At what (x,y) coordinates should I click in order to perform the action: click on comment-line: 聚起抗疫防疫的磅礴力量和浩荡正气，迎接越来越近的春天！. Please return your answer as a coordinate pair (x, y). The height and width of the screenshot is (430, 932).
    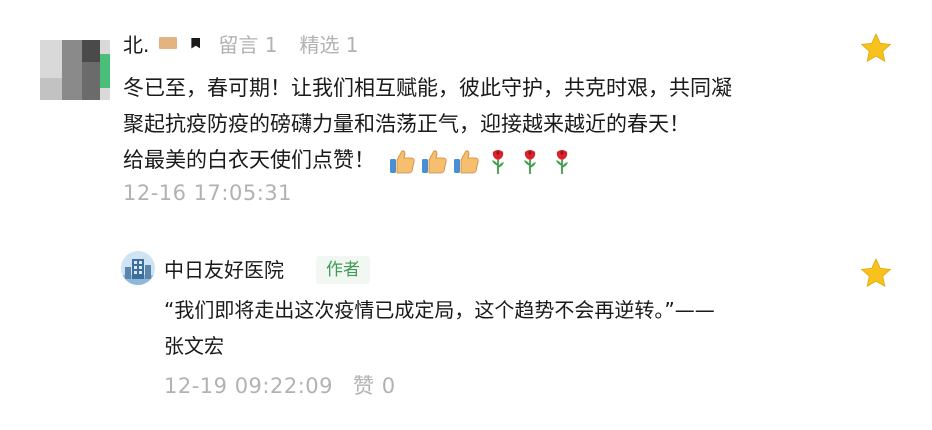
    Looking at the image, I should click on (406, 124).